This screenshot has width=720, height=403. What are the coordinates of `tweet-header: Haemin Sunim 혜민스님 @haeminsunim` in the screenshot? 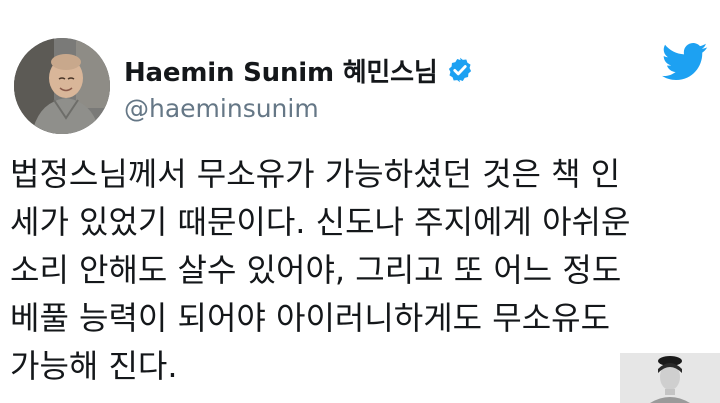 It's located at (364, 86).